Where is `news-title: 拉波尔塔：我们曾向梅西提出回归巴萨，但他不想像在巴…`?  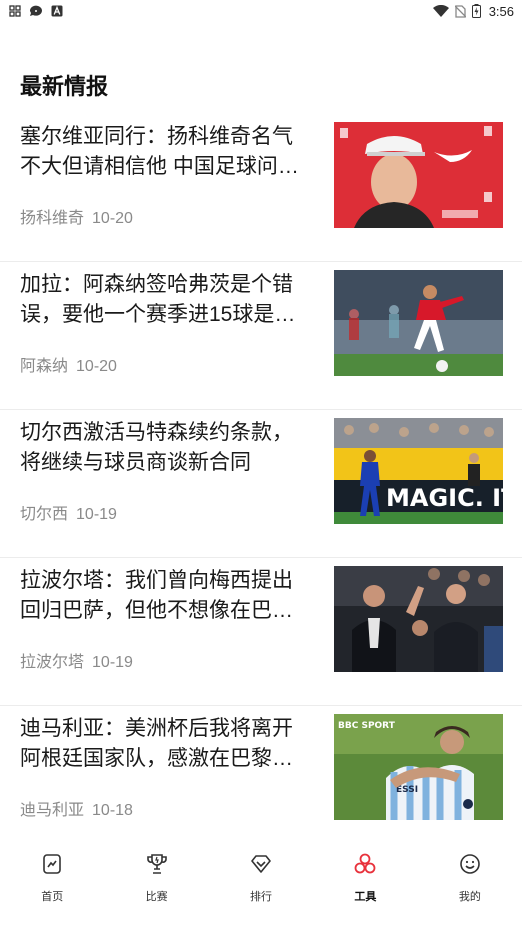
news-title: 拉波尔塔：我们曾向梅西提出回归巴萨，但他不想像在巴… is located at coordinates (166, 596).